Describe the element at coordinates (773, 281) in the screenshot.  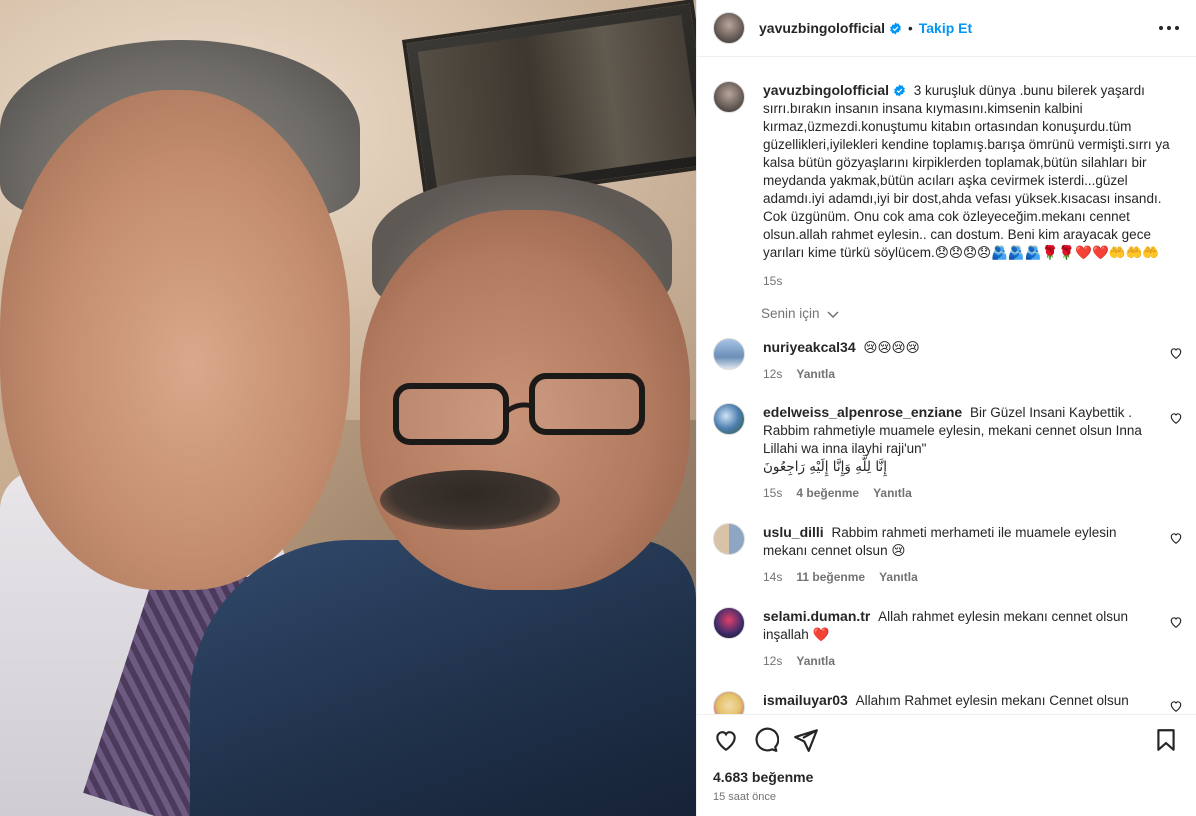
I see `caption-time: 15s` at that location.